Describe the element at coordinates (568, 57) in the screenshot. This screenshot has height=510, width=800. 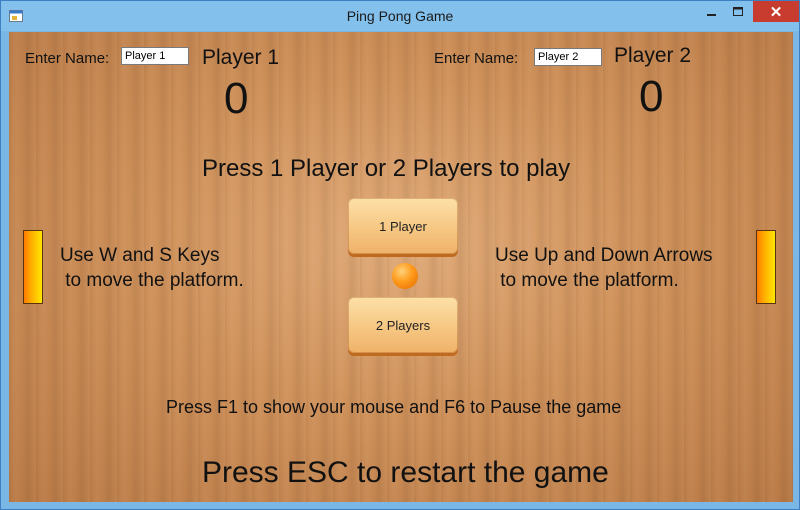
I see `player2-name-input` at that location.